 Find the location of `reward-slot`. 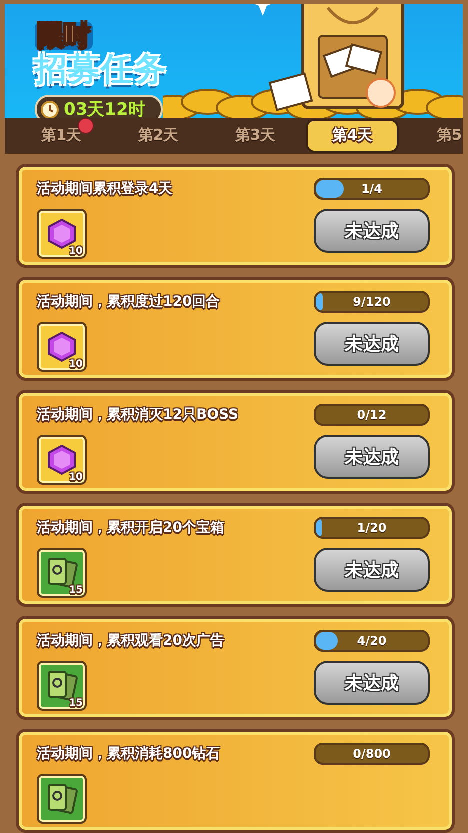

reward-slot is located at coordinates (62, 799).